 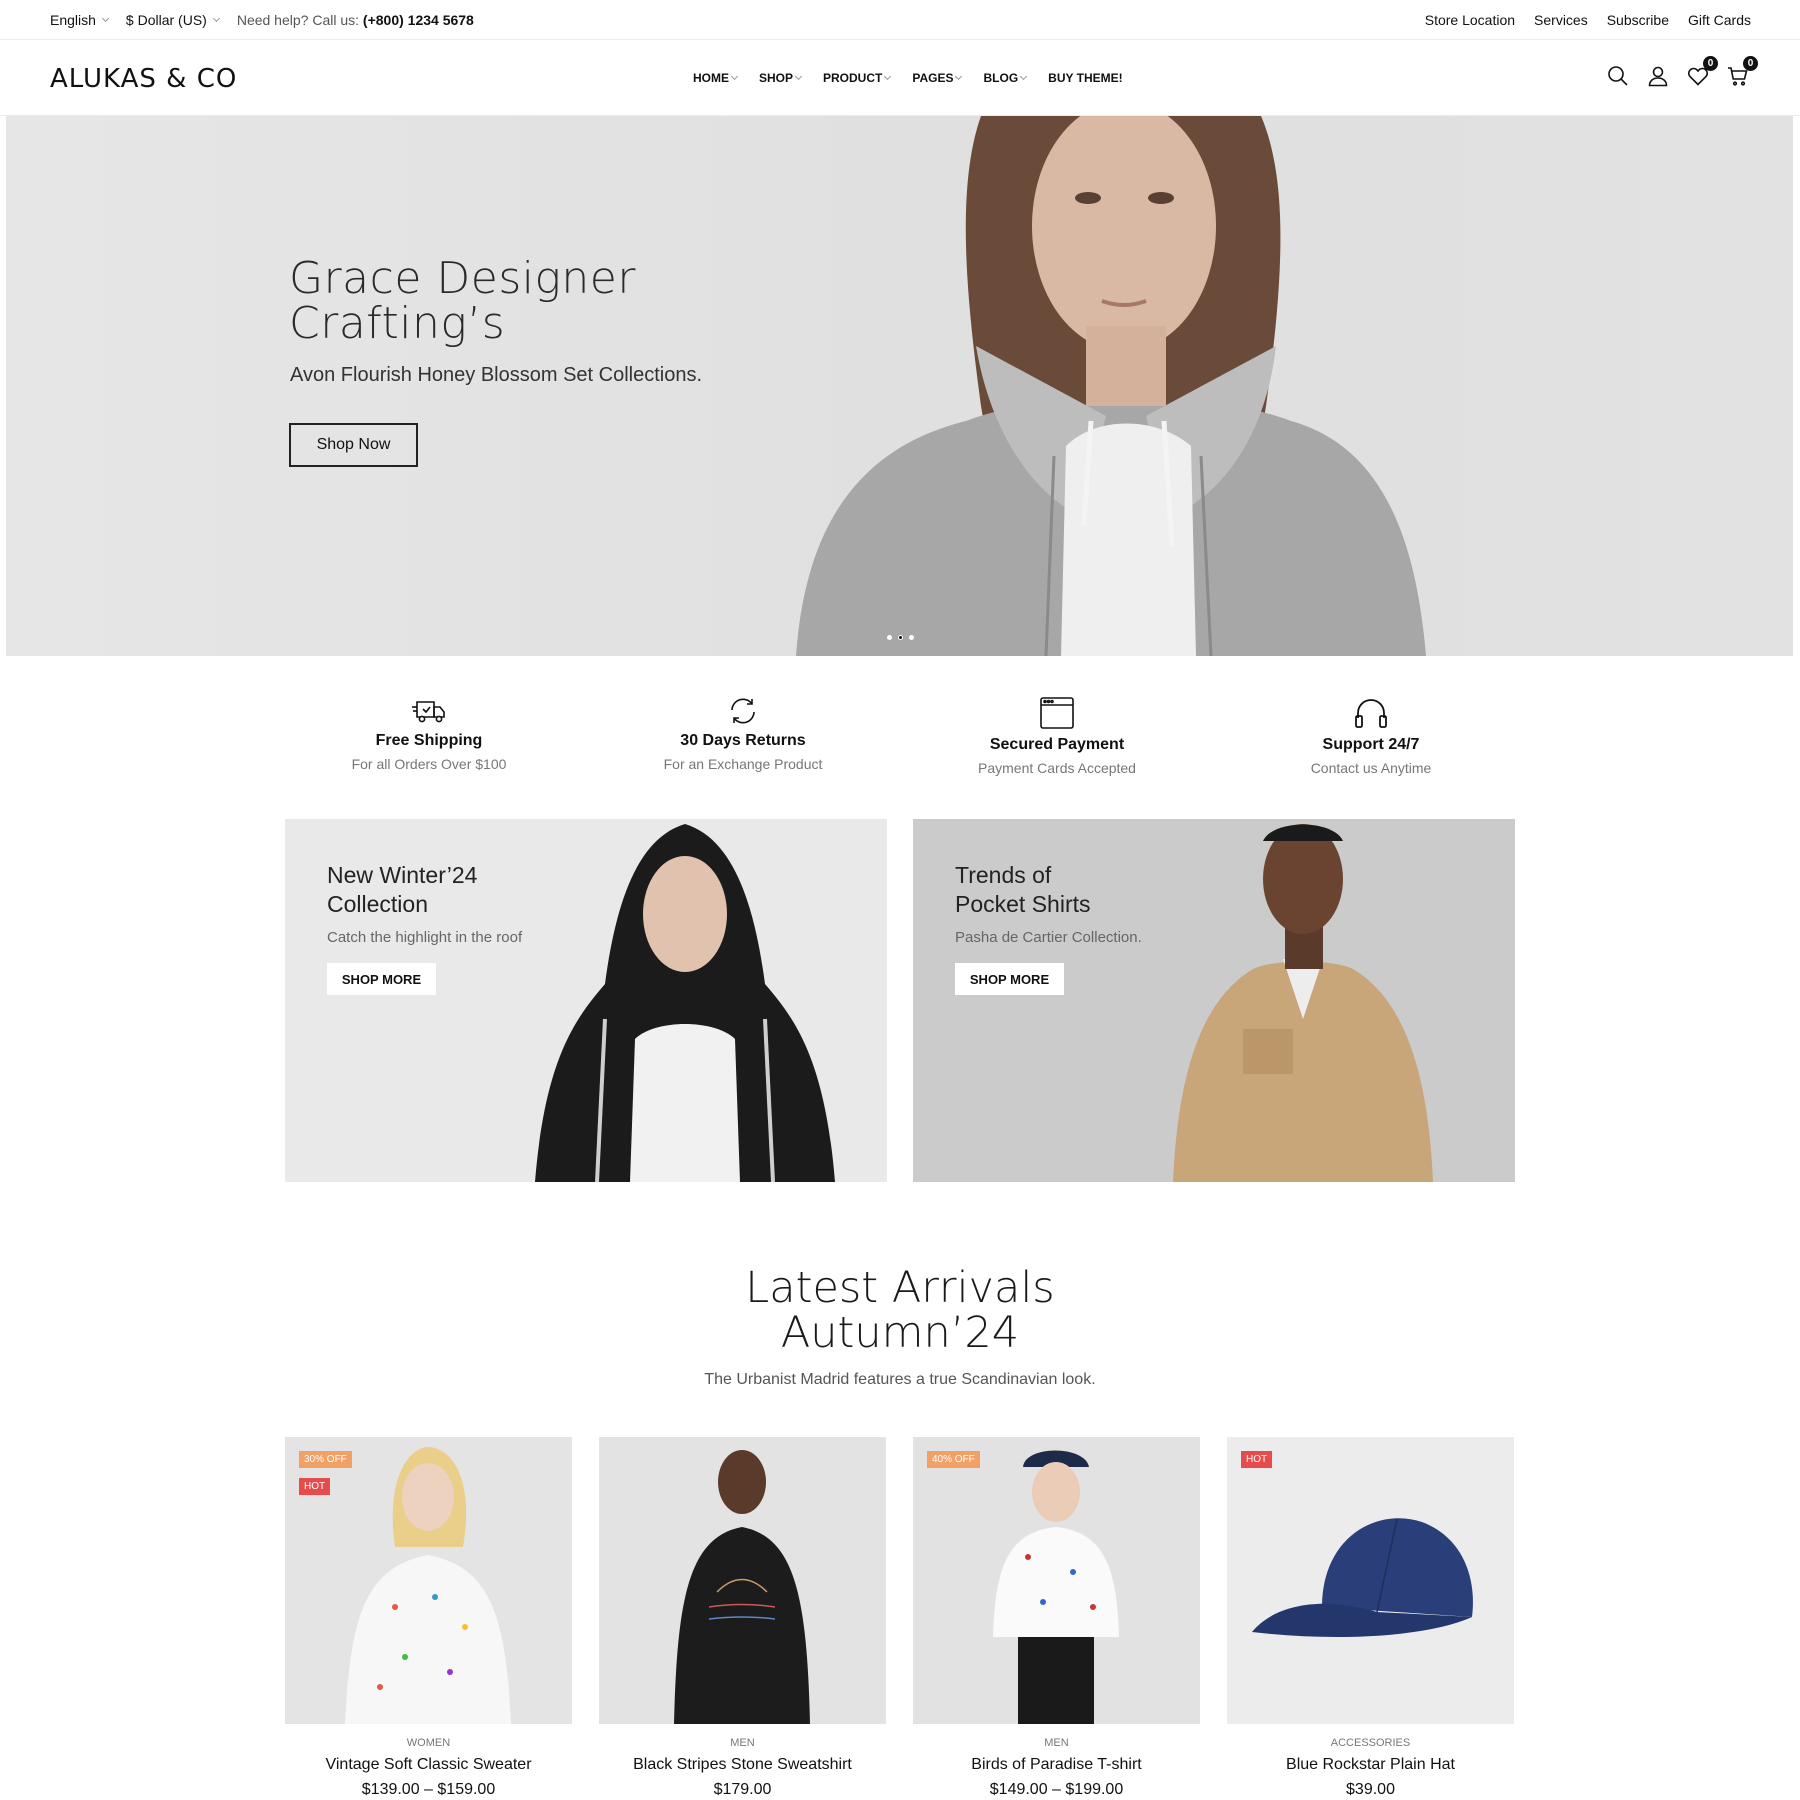 What do you see at coordinates (1750, 63) in the screenshot?
I see `cart-count-badge: 0` at bounding box center [1750, 63].